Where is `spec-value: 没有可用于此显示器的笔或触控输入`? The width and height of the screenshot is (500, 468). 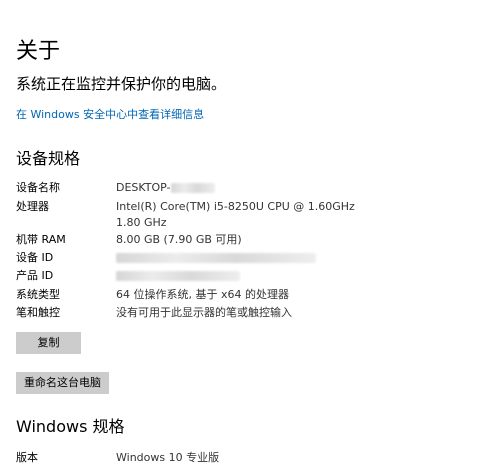
spec-value: 没有可用于此显示器的笔或触控输入 is located at coordinates (204, 312).